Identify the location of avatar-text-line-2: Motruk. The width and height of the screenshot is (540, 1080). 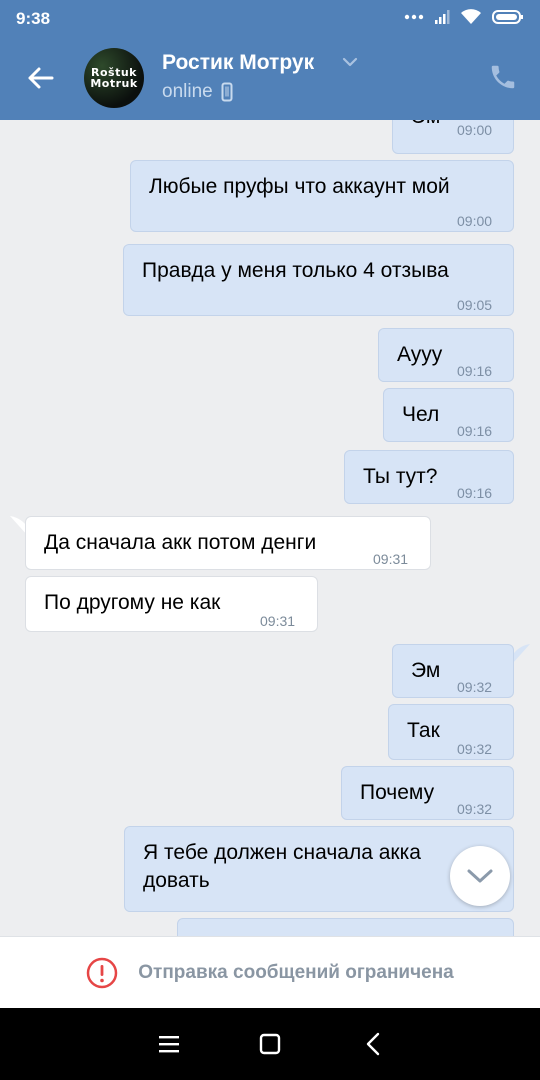
(114, 83).